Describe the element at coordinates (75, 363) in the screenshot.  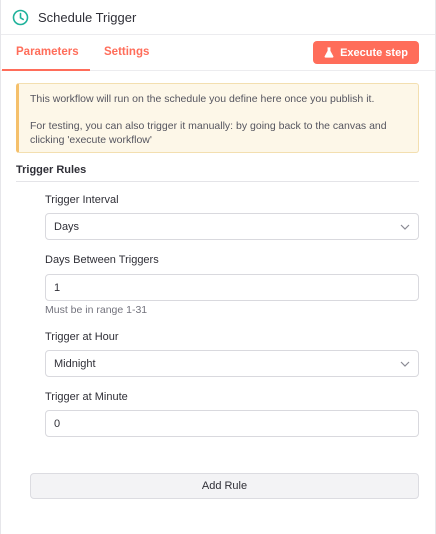
I see `trigger-at-hour-value: Midnight` at that location.